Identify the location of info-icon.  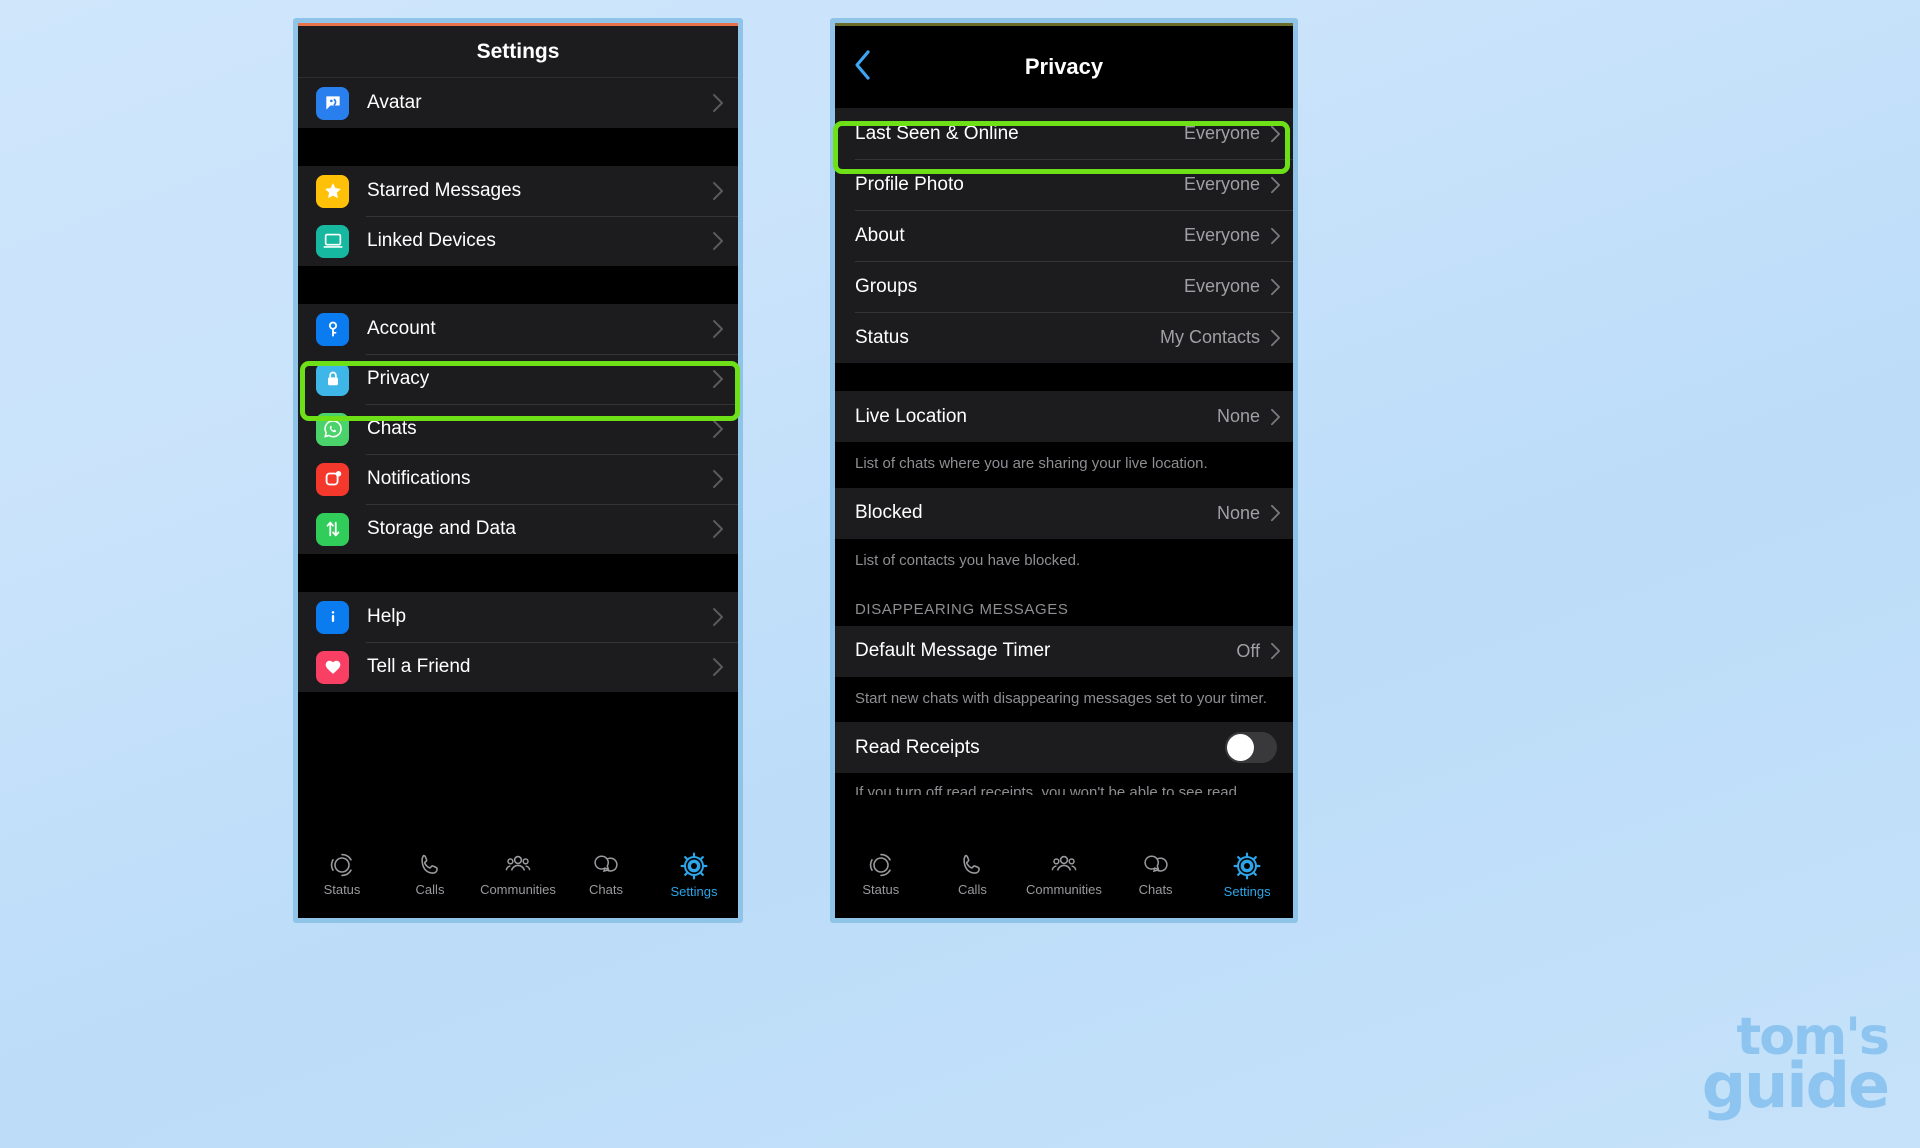
(332, 617).